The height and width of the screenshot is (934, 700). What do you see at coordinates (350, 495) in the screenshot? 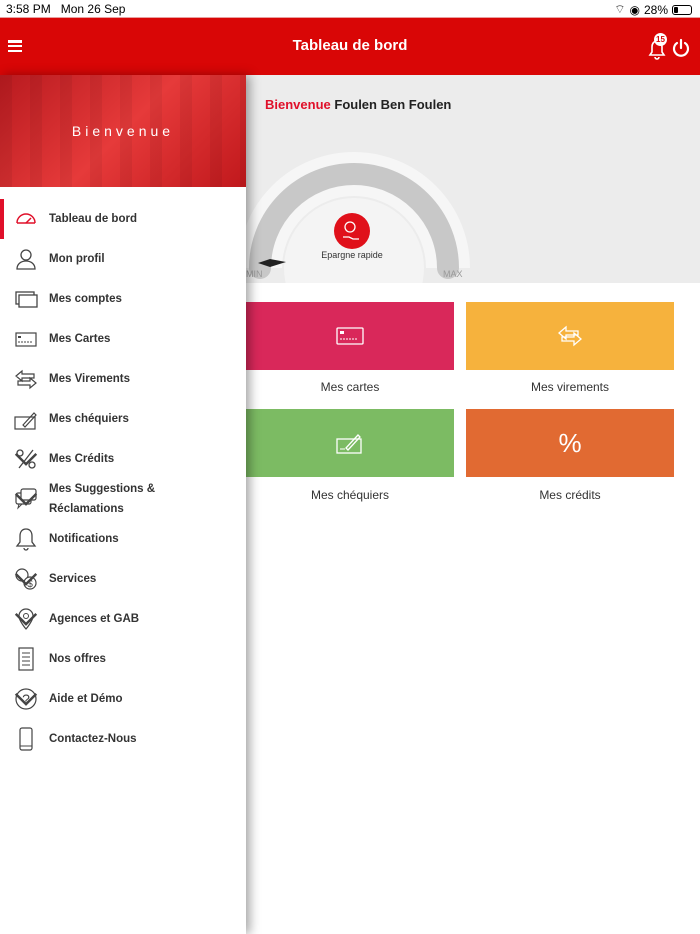
I see `tile-label: Mes chéquiers` at bounding box center [350, 495].